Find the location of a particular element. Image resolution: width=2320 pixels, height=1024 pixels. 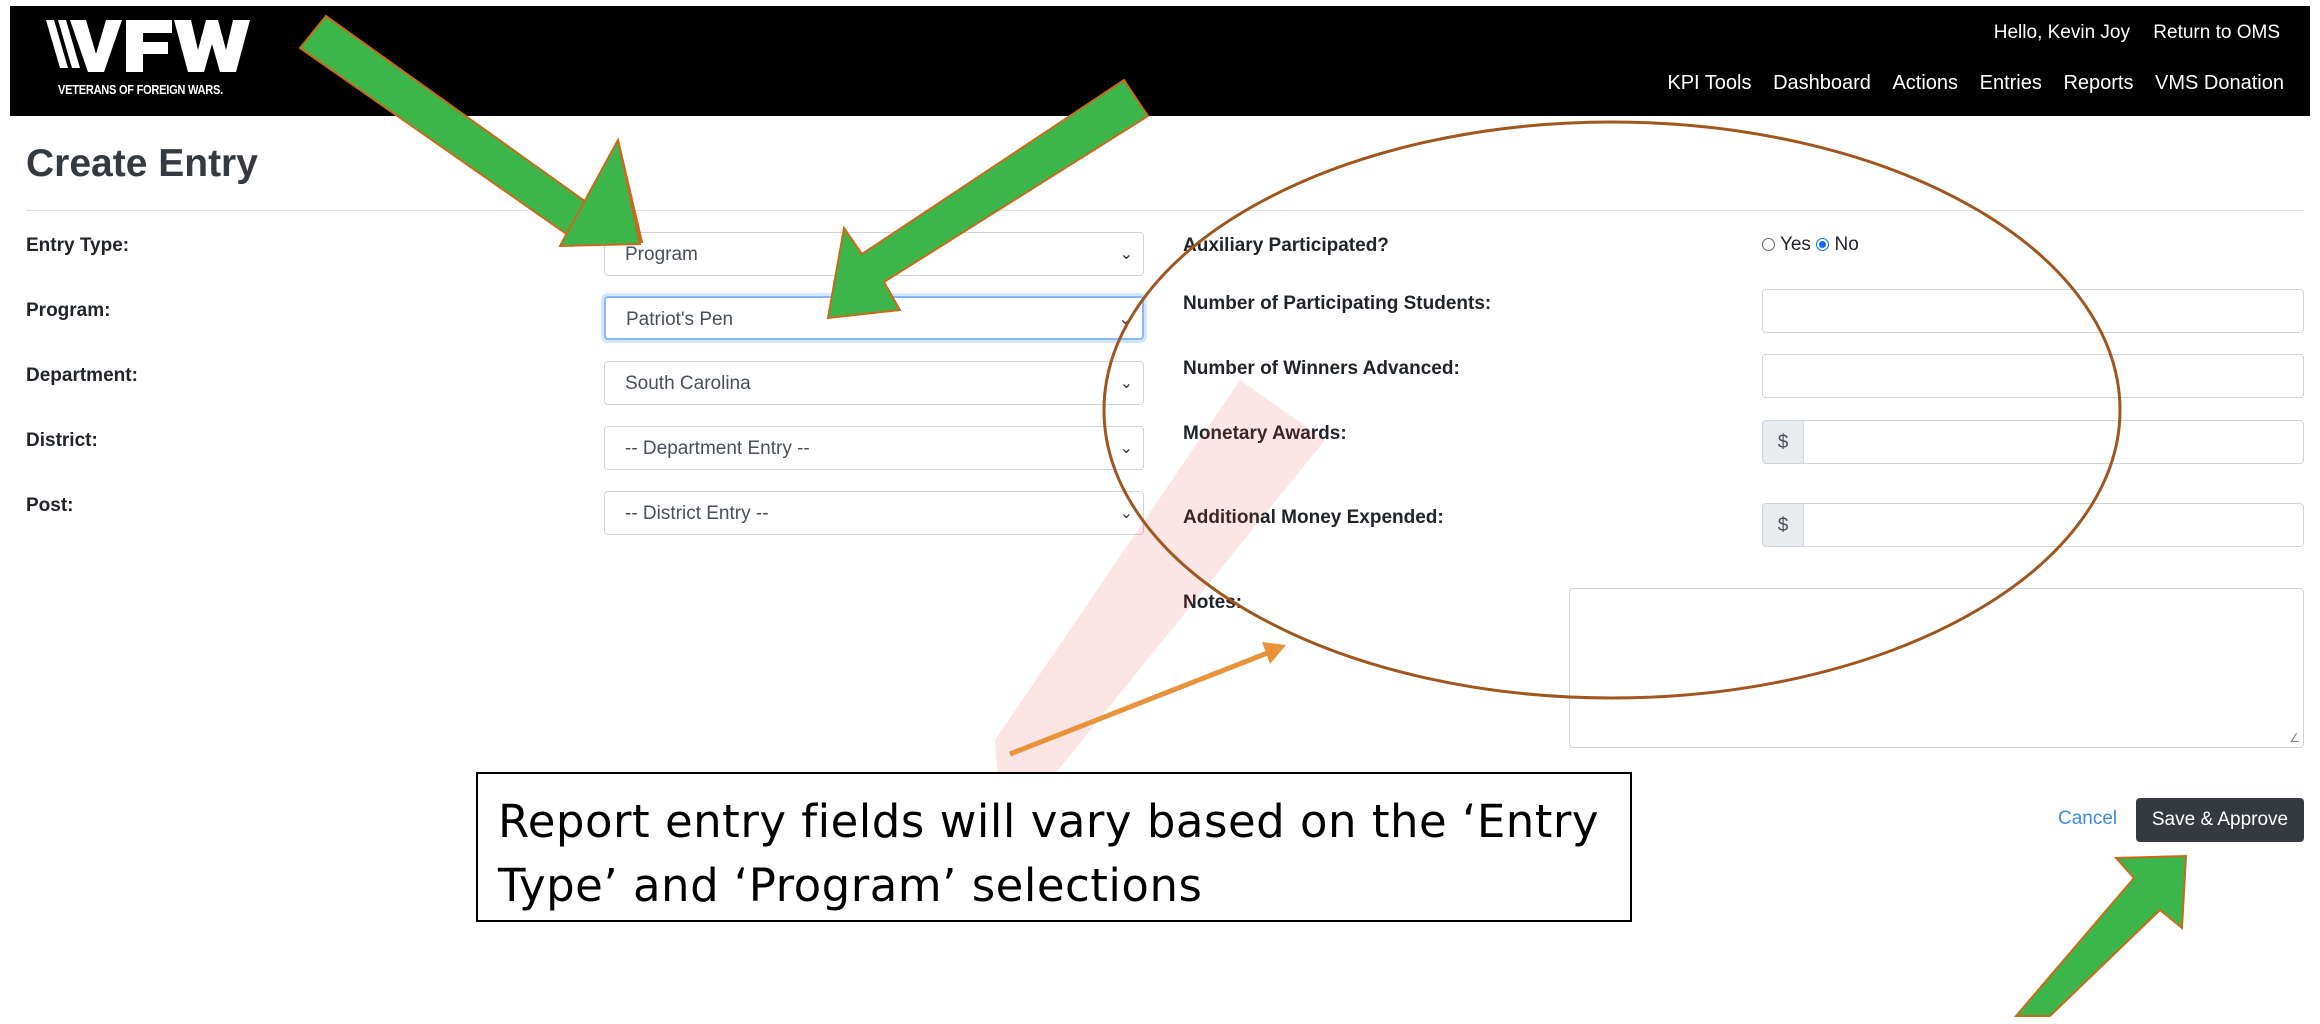

title-divider is located at coordinates (1165, 210).